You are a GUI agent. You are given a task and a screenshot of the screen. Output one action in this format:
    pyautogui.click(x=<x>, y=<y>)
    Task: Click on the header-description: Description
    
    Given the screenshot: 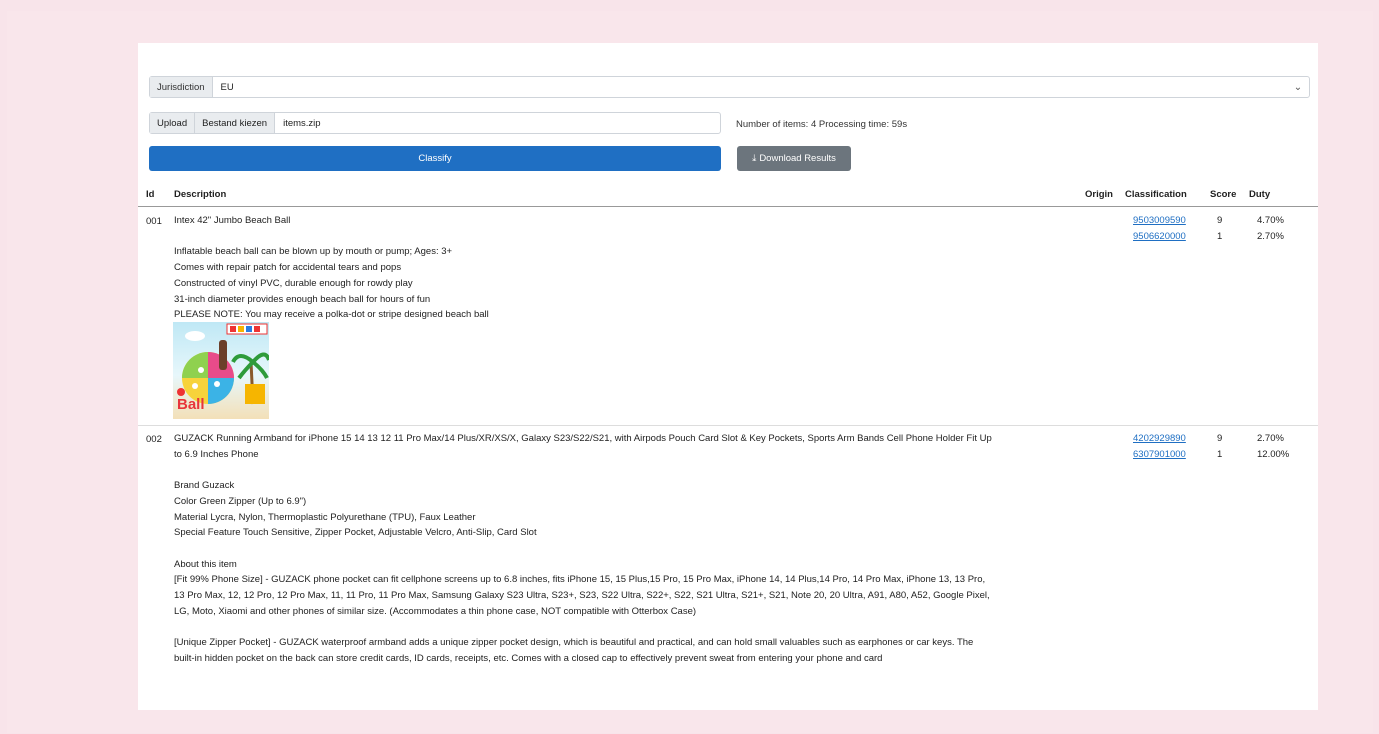 What is the action you would take?
    pyautogui.click(x=200, y=194)
    